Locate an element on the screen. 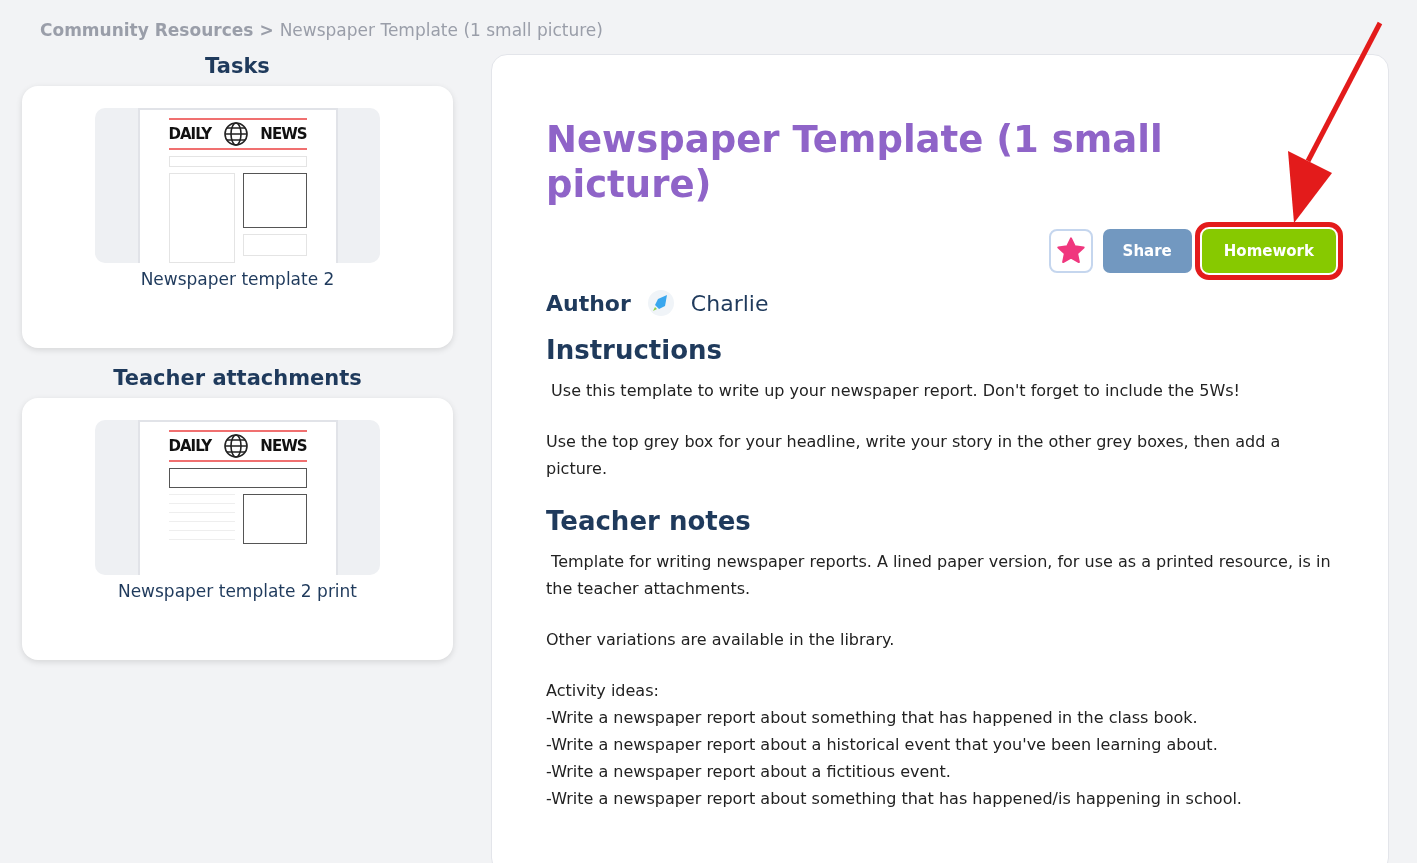 This screenshot has width=1417, height=863. favourite-button is located at coordinates (1070, 251).